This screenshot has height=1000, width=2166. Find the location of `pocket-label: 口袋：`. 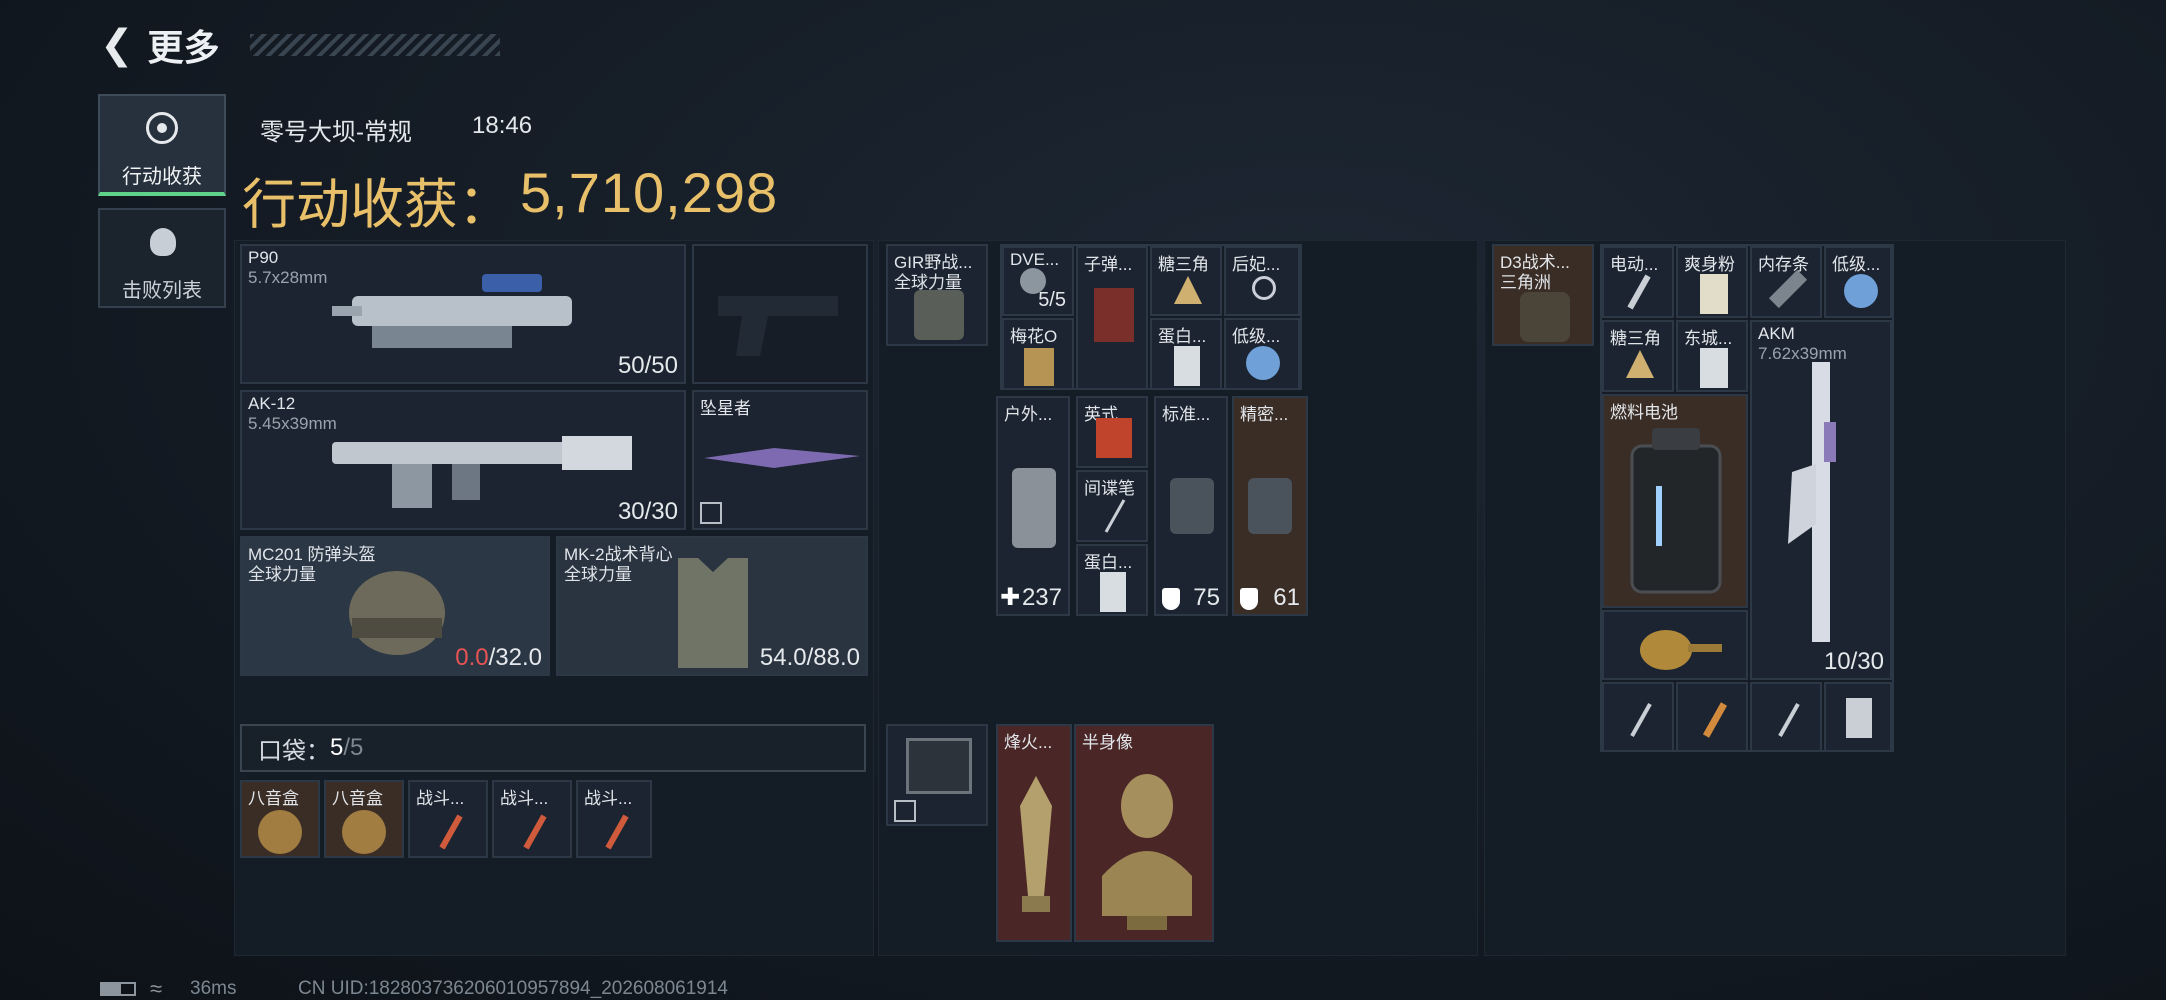

pocket-label: 口袋： is located at coordinates (294, 751).